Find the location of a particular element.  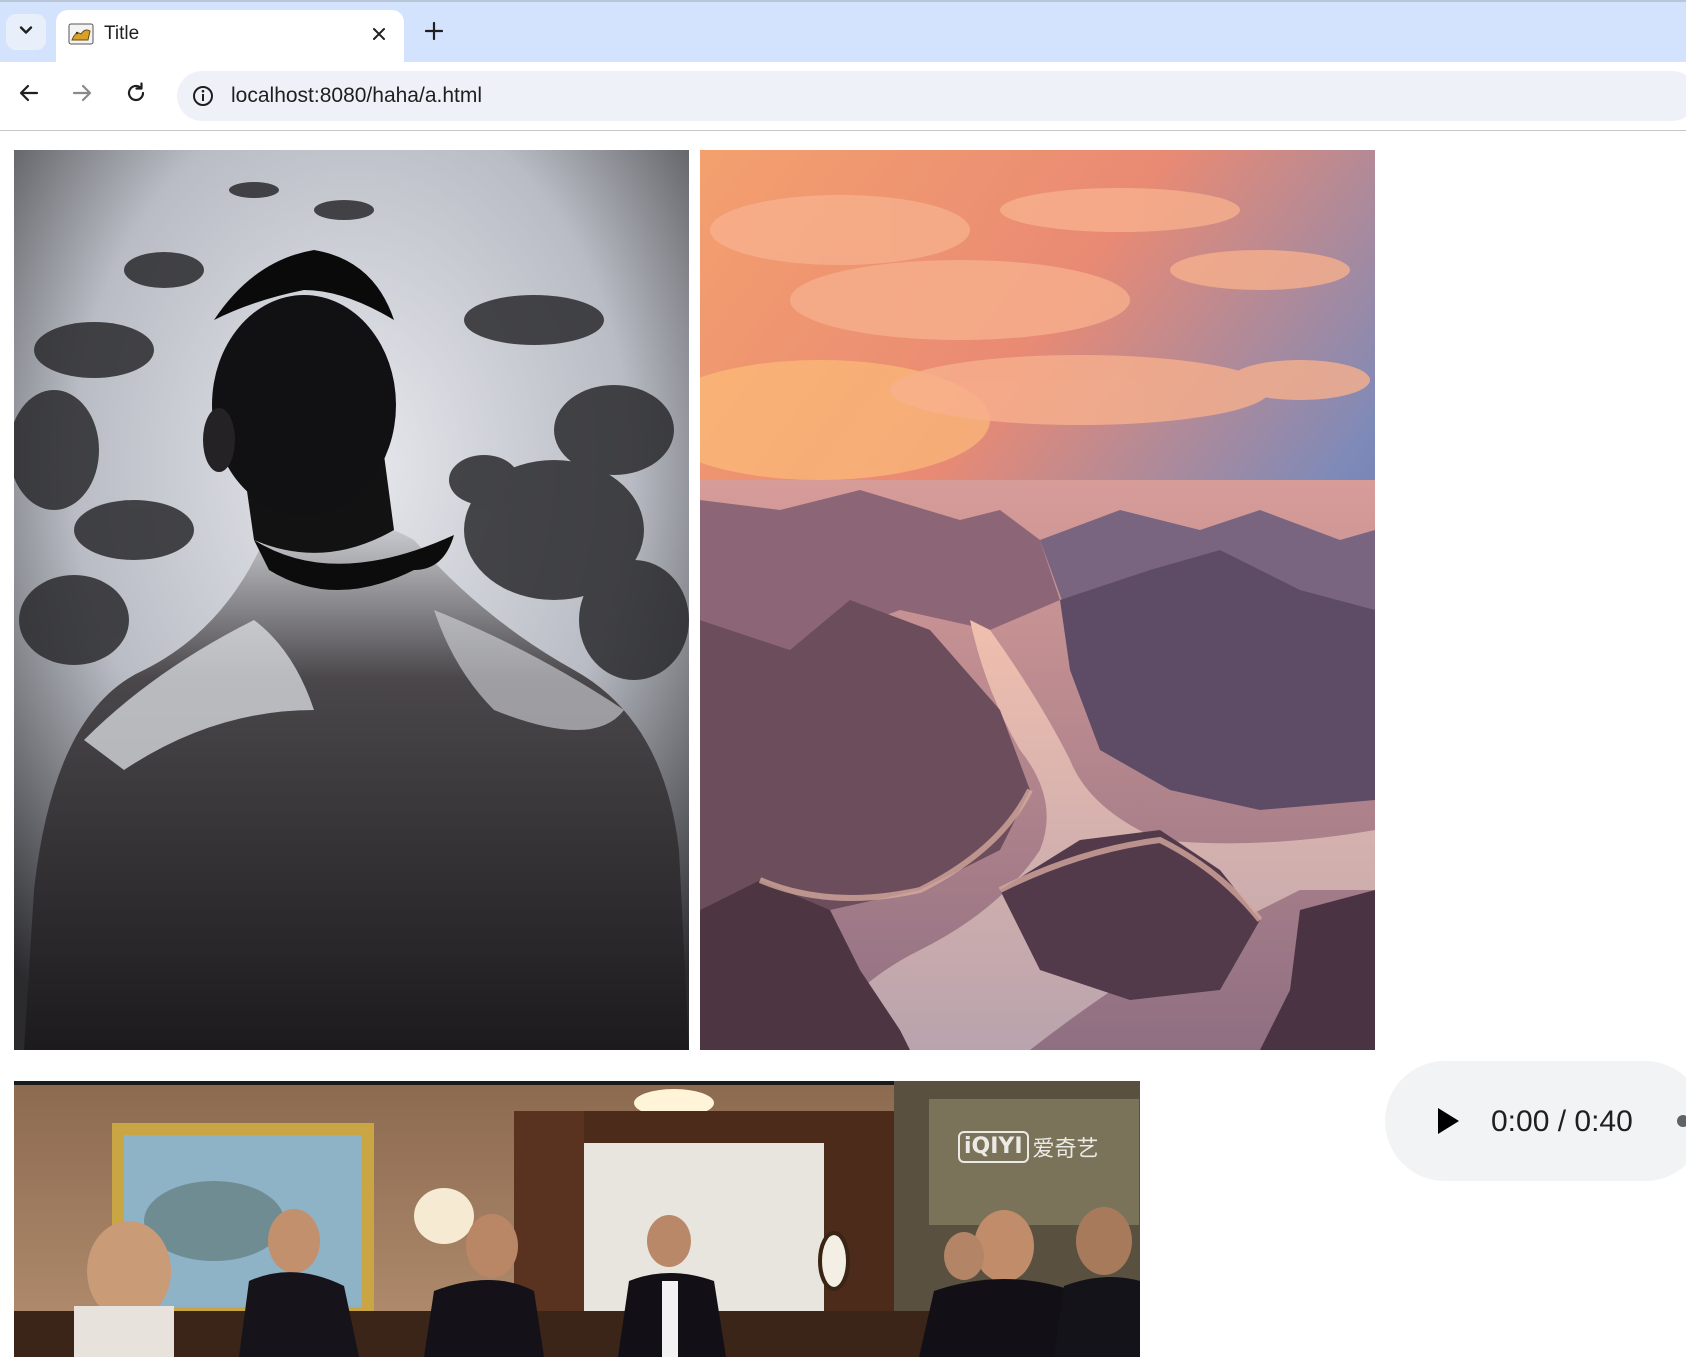

address-bar: localhost:8080/haha/a.html is located at coordinates (931, 96).